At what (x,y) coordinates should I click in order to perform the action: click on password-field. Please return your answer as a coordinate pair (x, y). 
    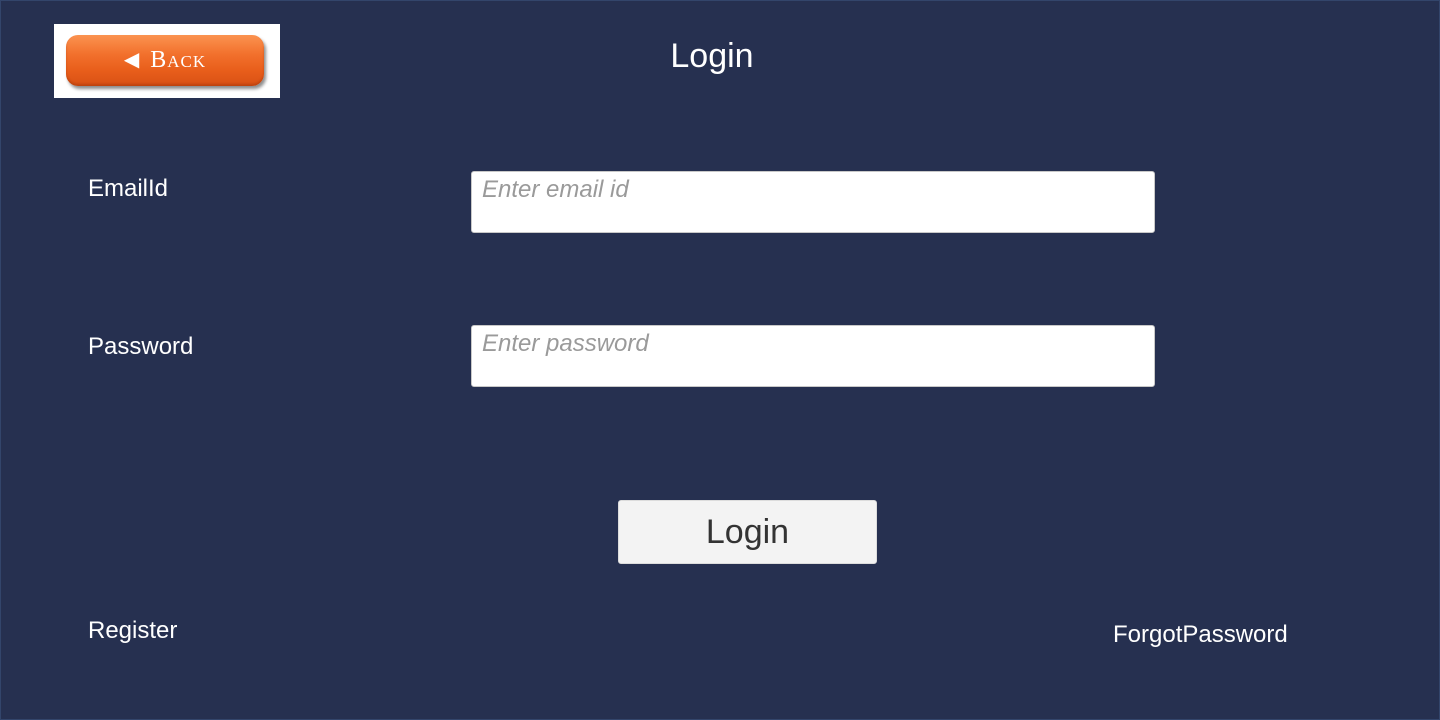
    Looking at the image, I should click on (813, 356).